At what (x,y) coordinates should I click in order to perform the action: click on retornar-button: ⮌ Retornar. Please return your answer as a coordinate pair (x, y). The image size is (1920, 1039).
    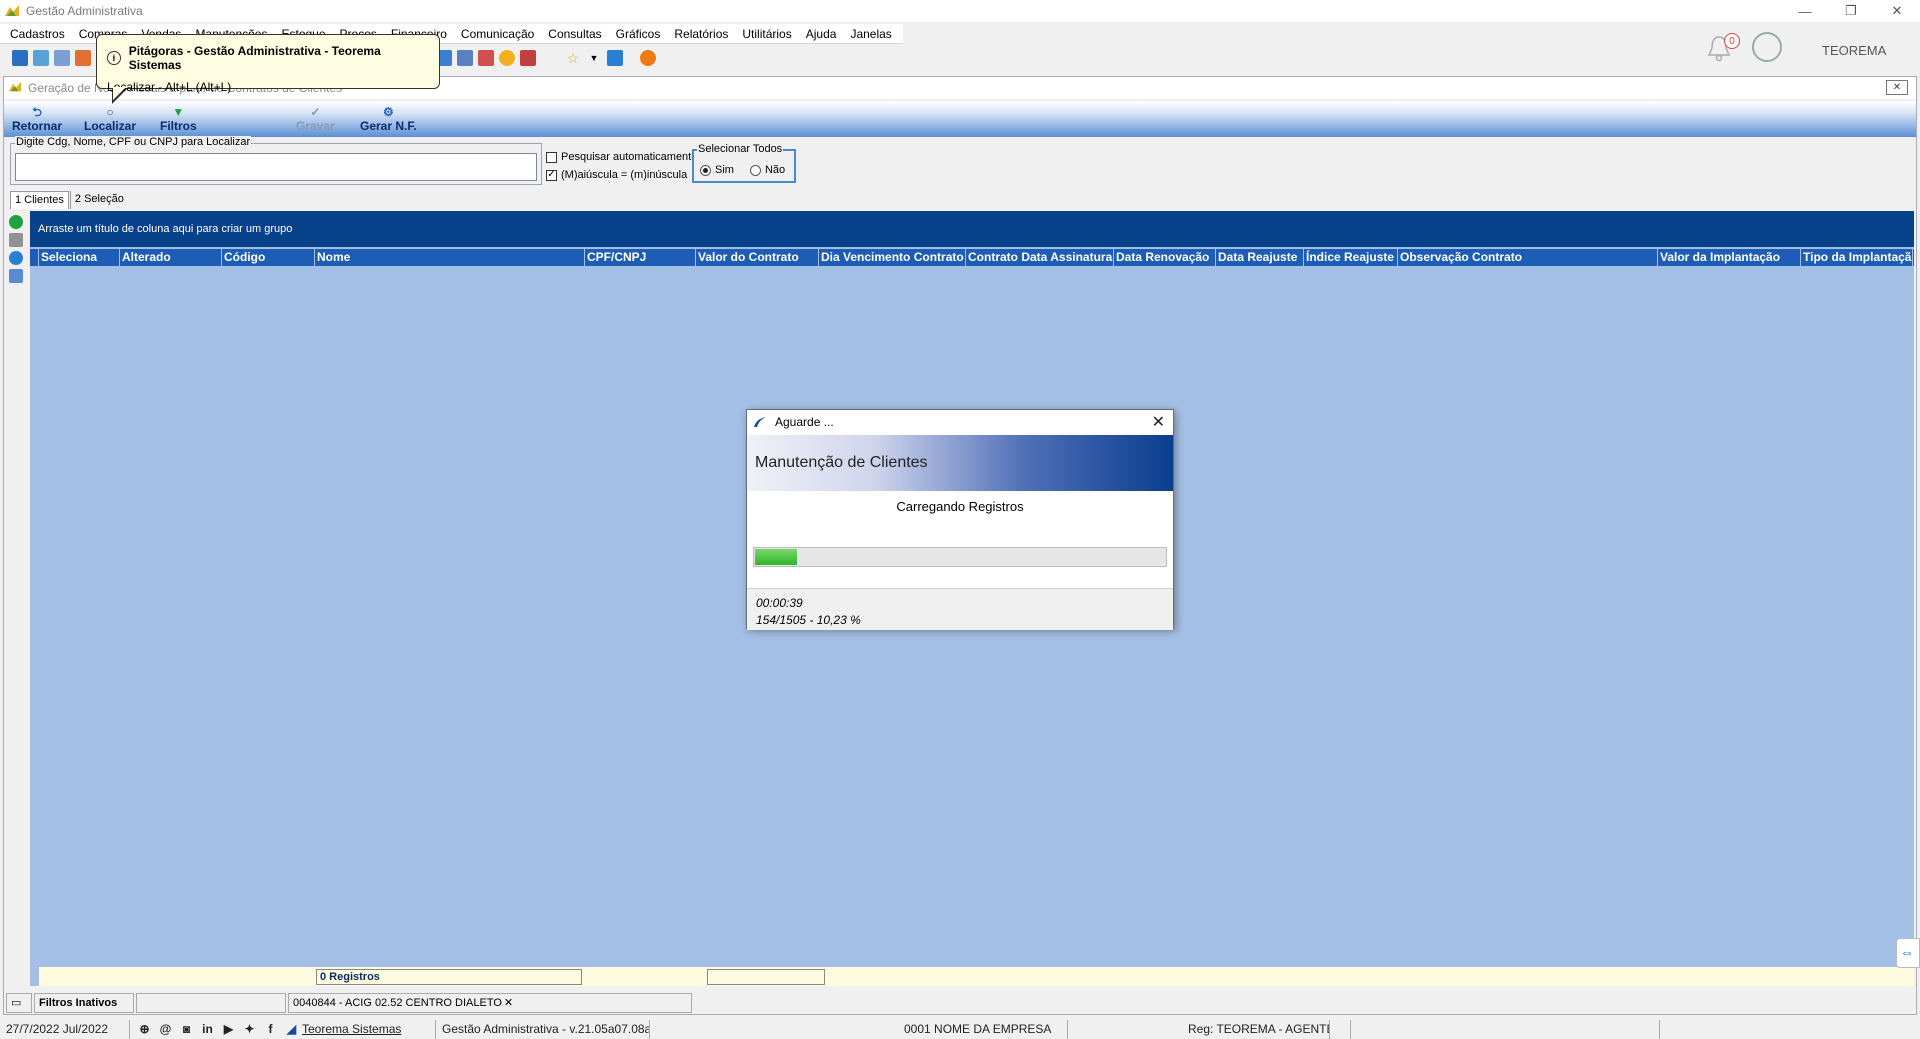
    Looking at the image, I should click on (37, 119).